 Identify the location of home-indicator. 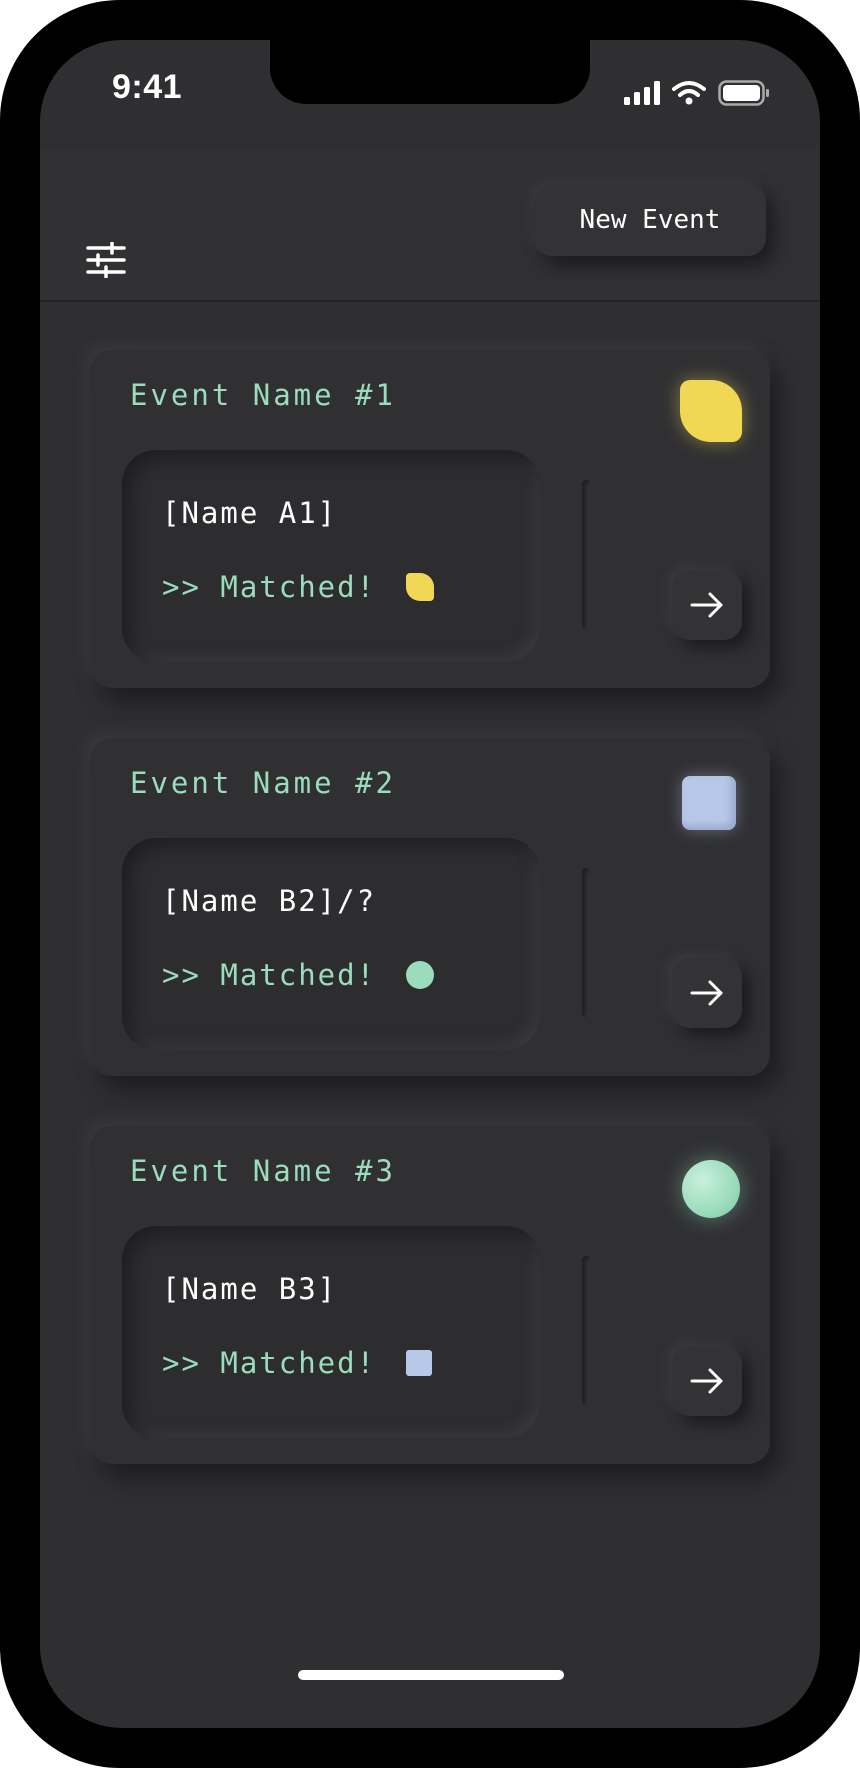
(431, 1675).